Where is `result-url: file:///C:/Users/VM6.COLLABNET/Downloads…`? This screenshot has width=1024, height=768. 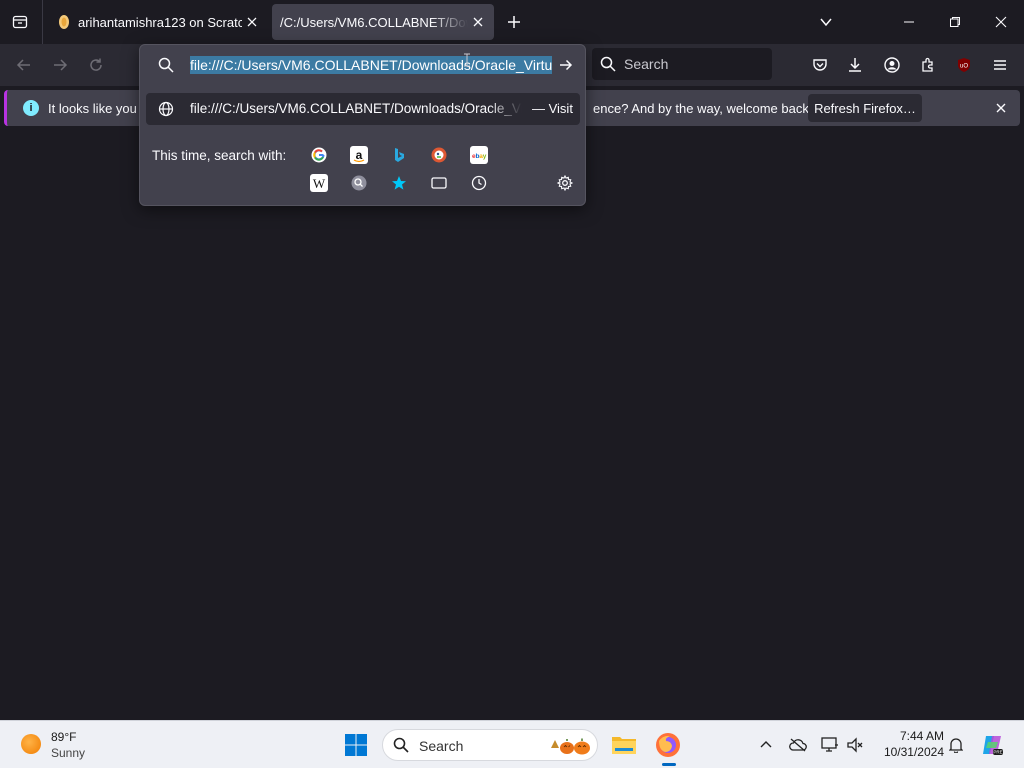
result-url: file:///C:/Users/VM6.COLLABNET/Downloads… is located at coordinates (356, 108).